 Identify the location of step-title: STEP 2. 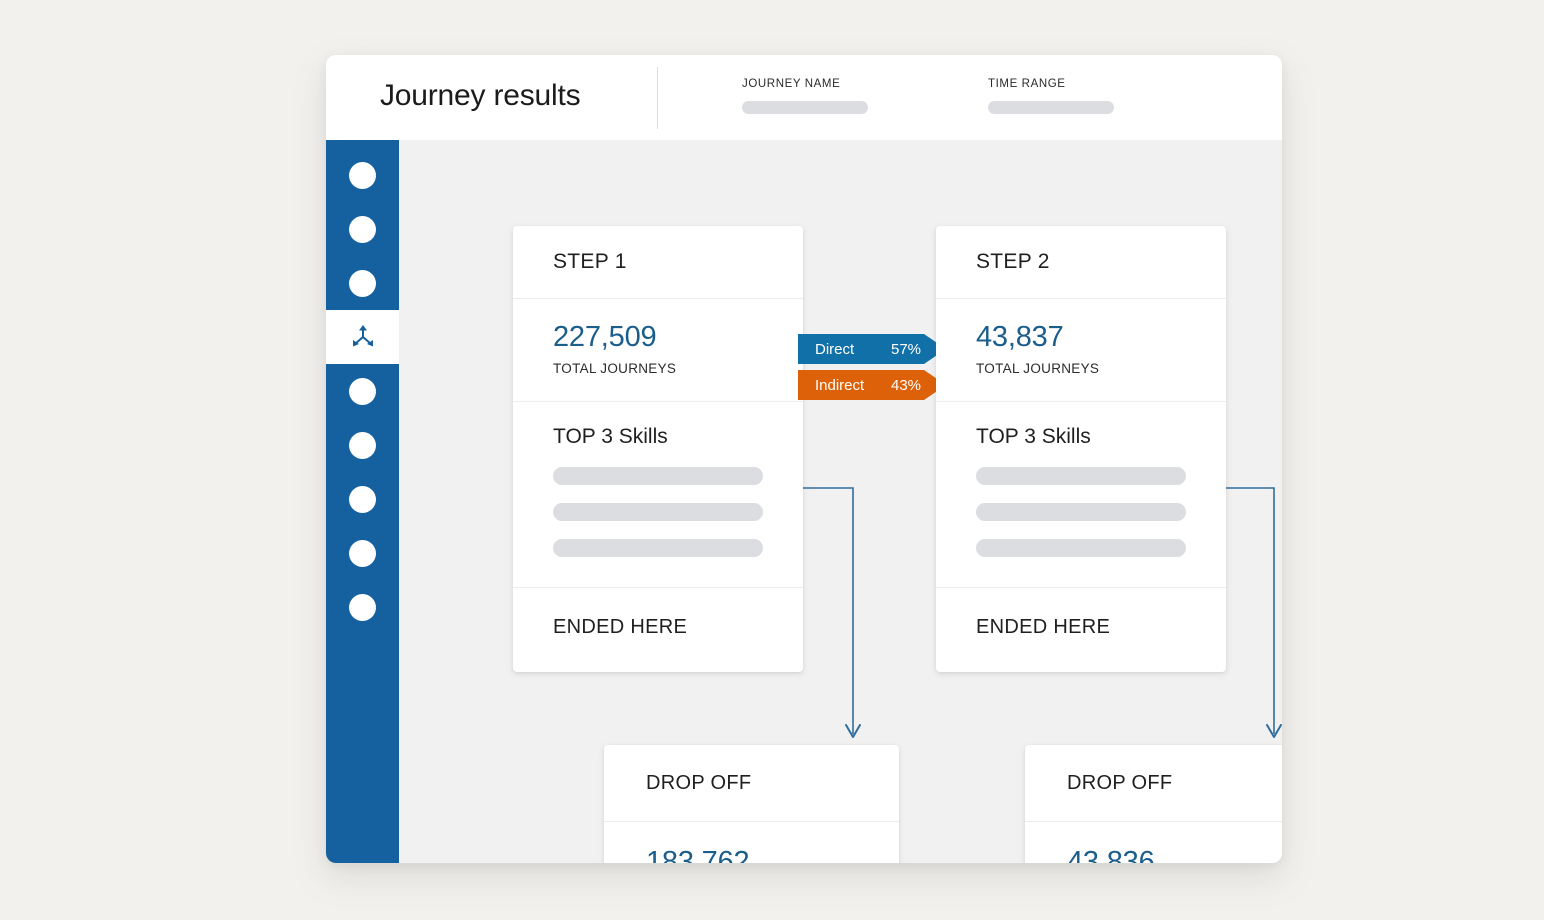
(1013, 261).